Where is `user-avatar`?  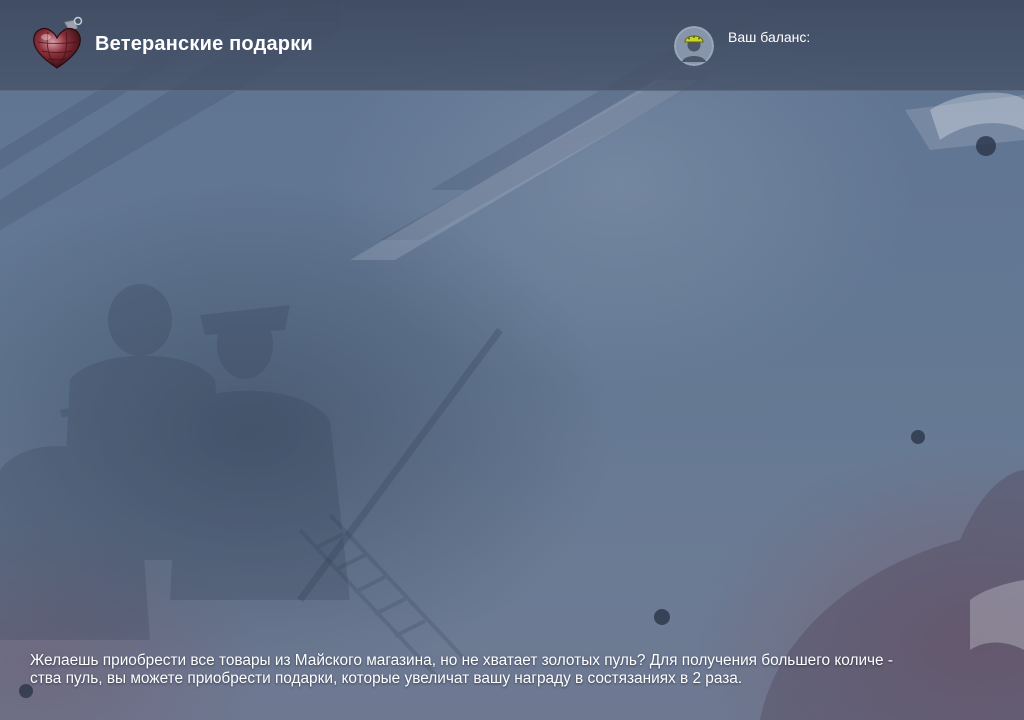
user-avatar is located at coordinates (694, 46).